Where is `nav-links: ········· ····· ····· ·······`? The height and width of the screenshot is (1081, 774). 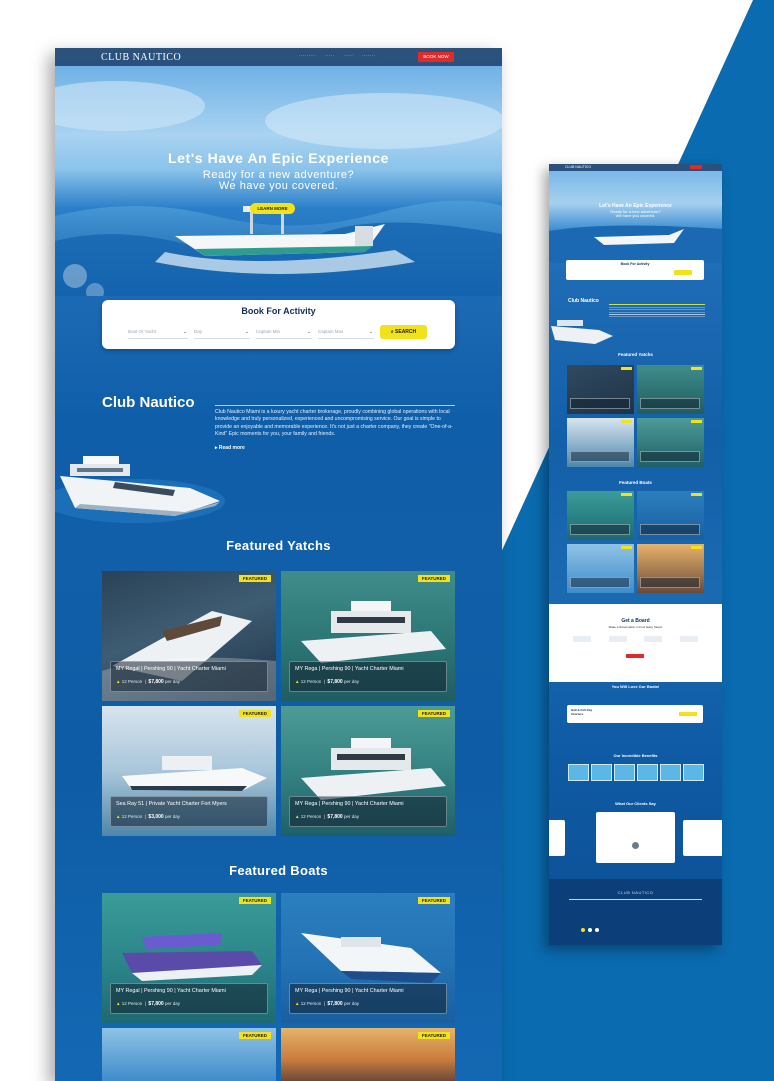 nav-links: ········· ····· ····· ······· is located at coordinates (337, 55).